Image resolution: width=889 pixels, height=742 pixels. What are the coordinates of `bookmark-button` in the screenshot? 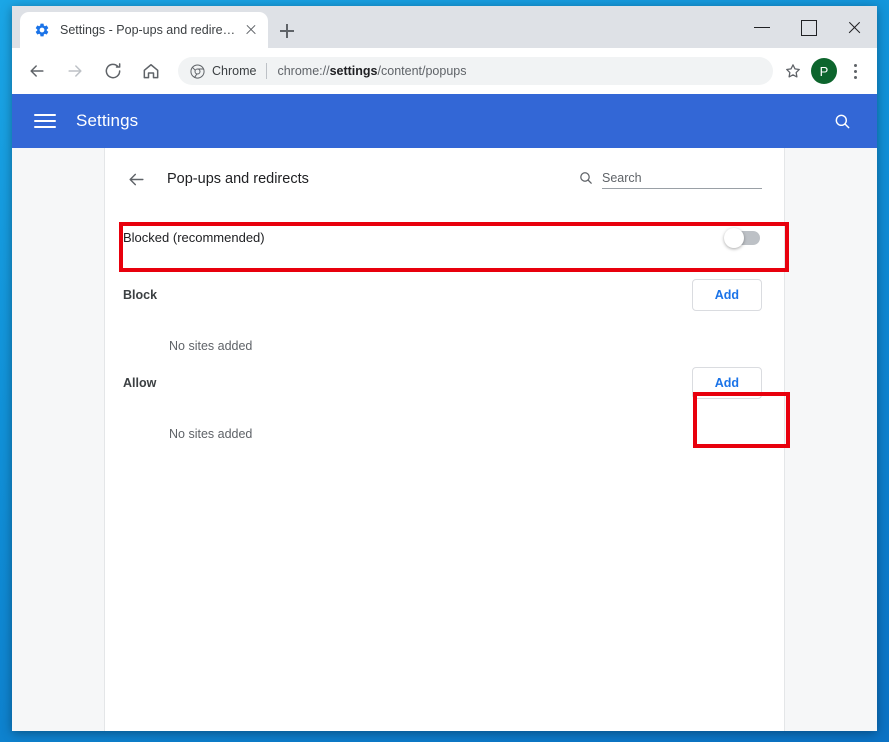 It's located at (793, 71).